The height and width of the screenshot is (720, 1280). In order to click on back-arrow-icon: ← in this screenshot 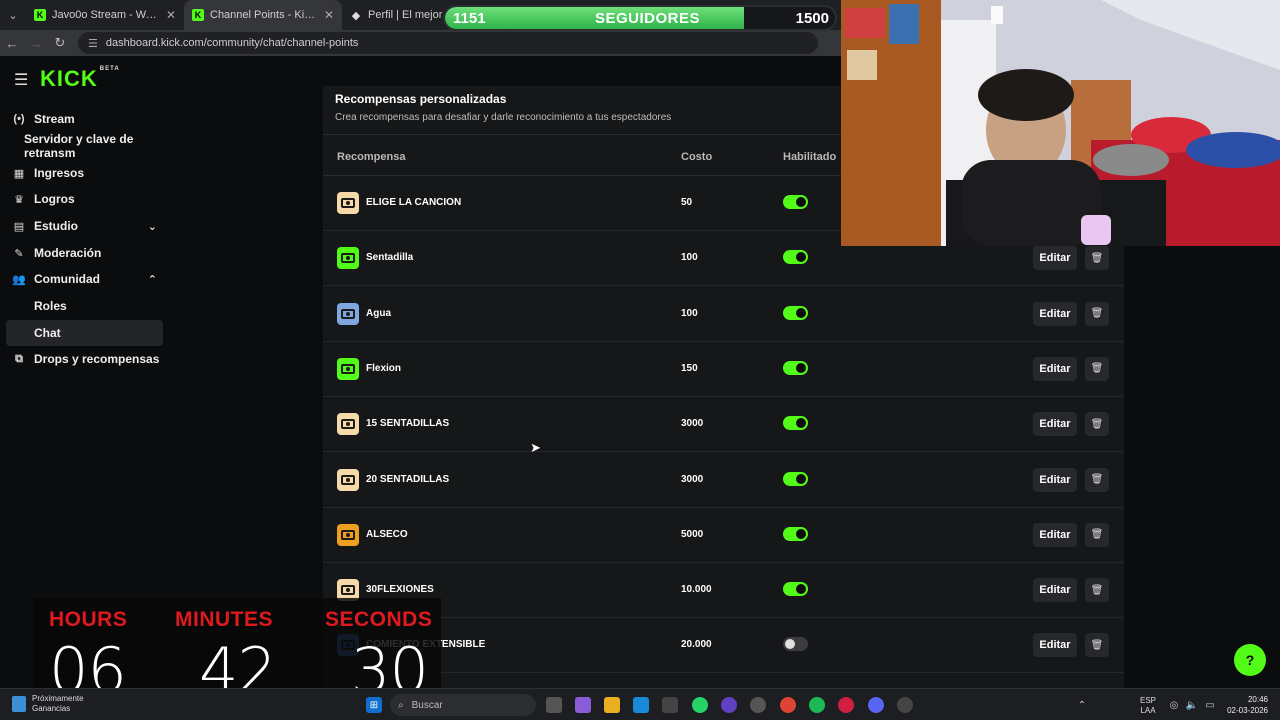, I will do `click(12, 43)`.